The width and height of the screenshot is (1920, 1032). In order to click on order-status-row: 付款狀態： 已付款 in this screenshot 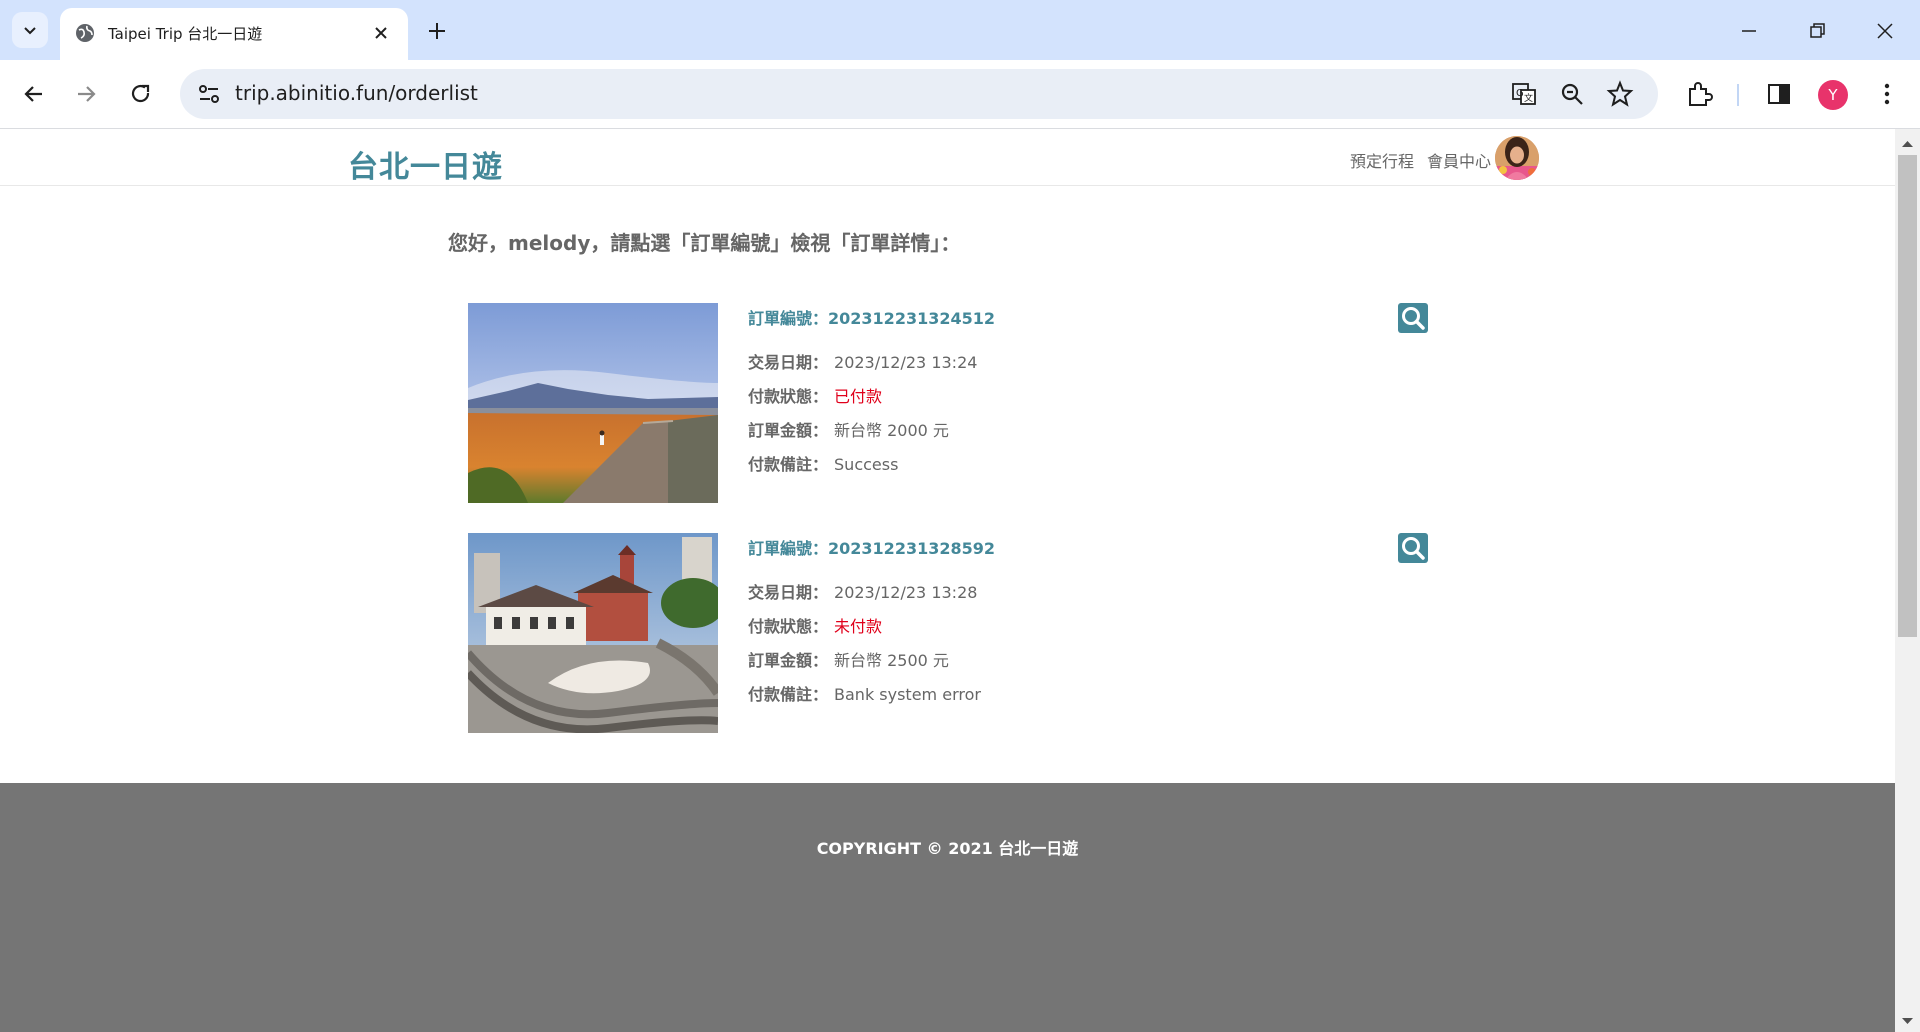, I will do `click(815, 395)`.